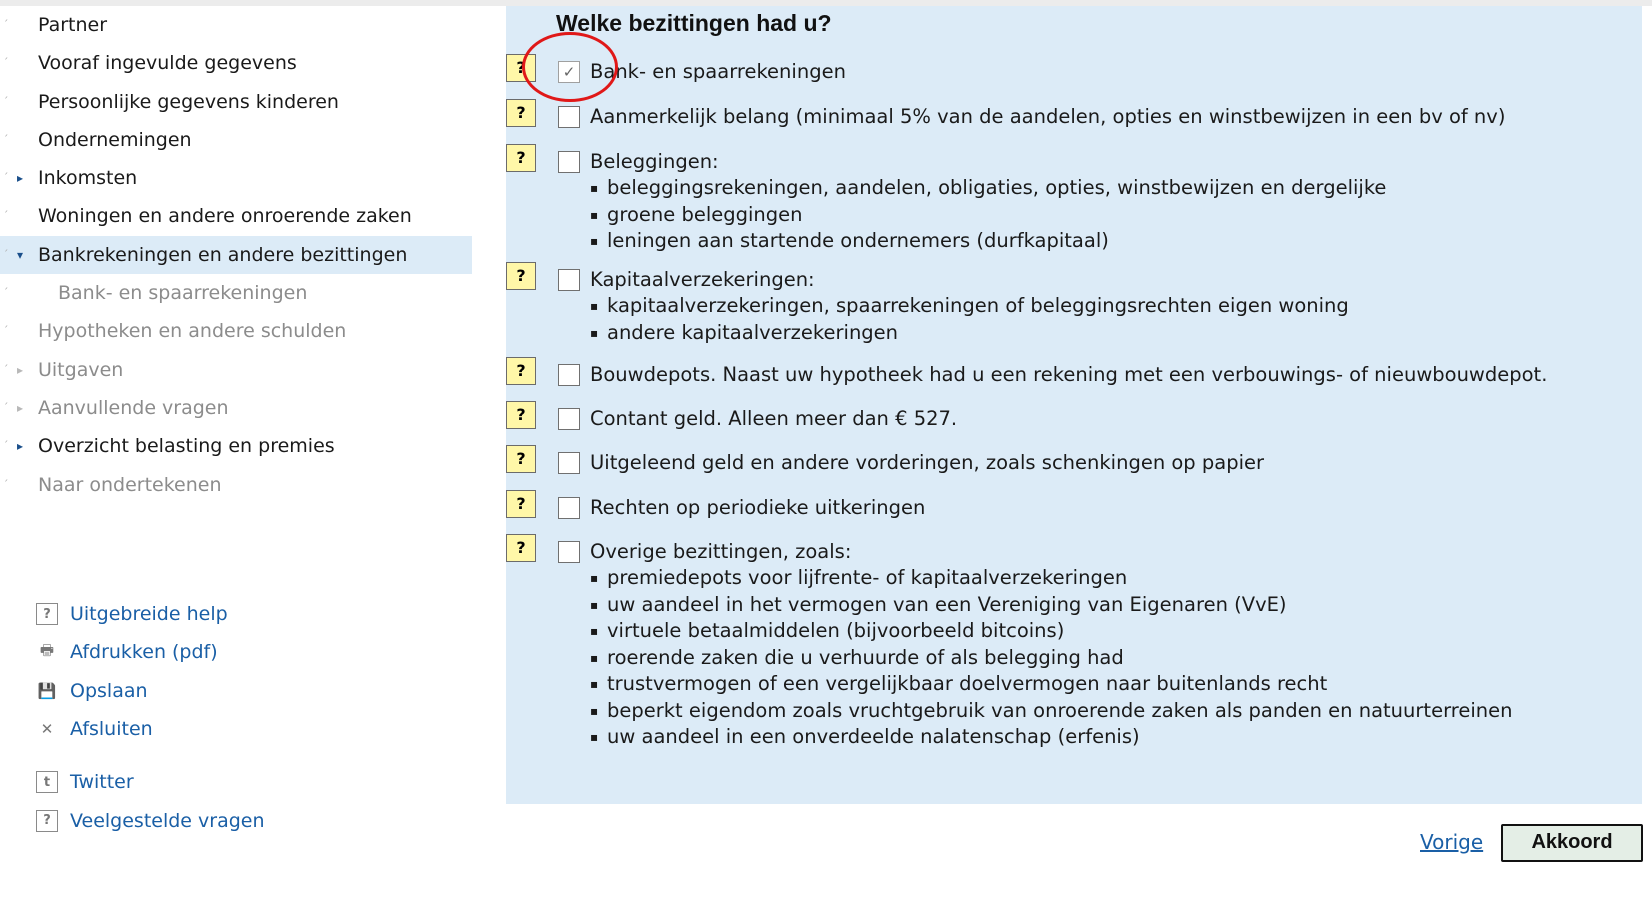 The width and height of the screenshot is (1652, 903). What do you see at coordinates (47, 690) in the screenshot?
I see `save-icon: 💾` at bounding box center [47, 690].